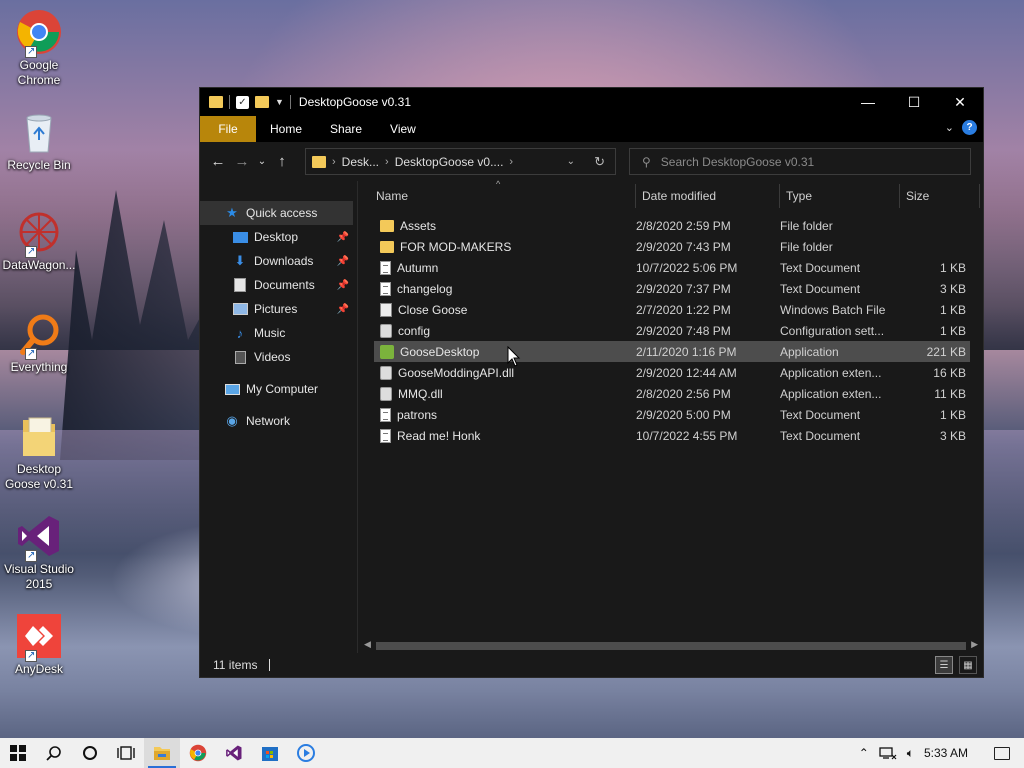 The height and width of the screenshot is (768, 1024). I want to click on taskbar-store, so click(270, 753).